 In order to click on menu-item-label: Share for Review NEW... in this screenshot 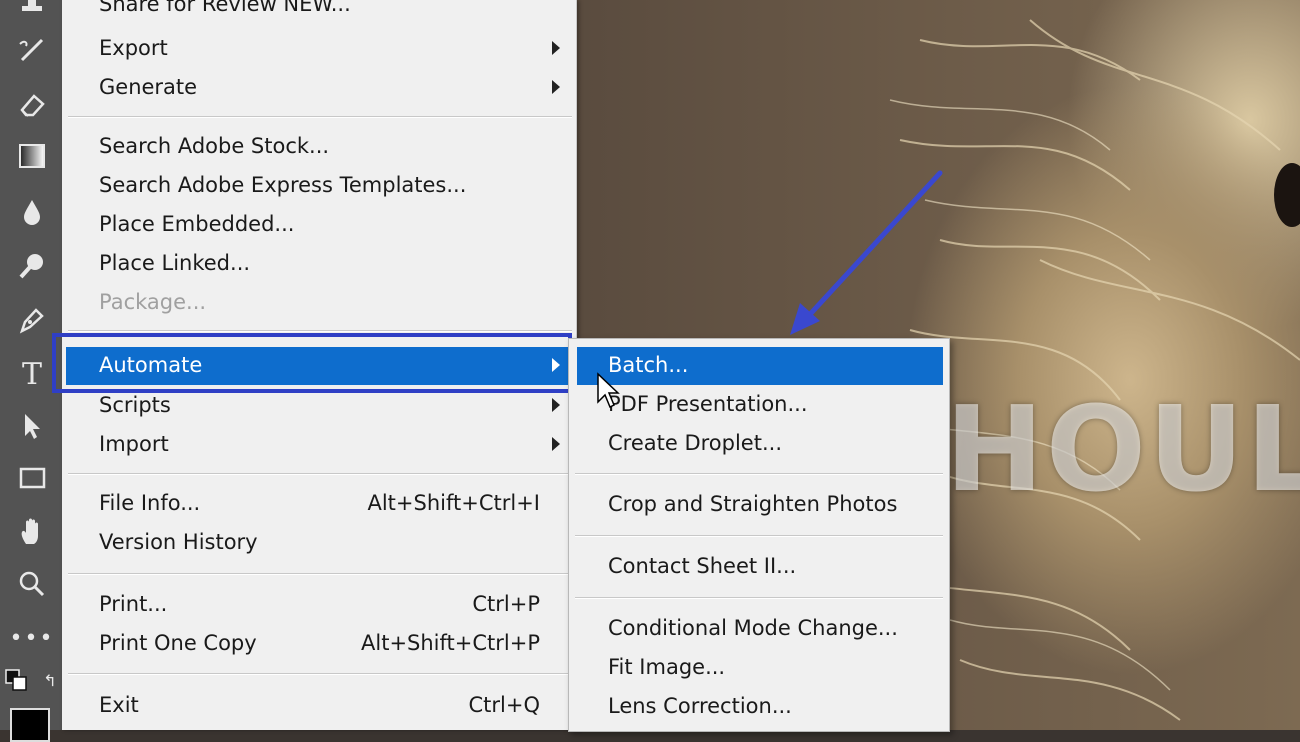, I will do `click(225, 8)`.